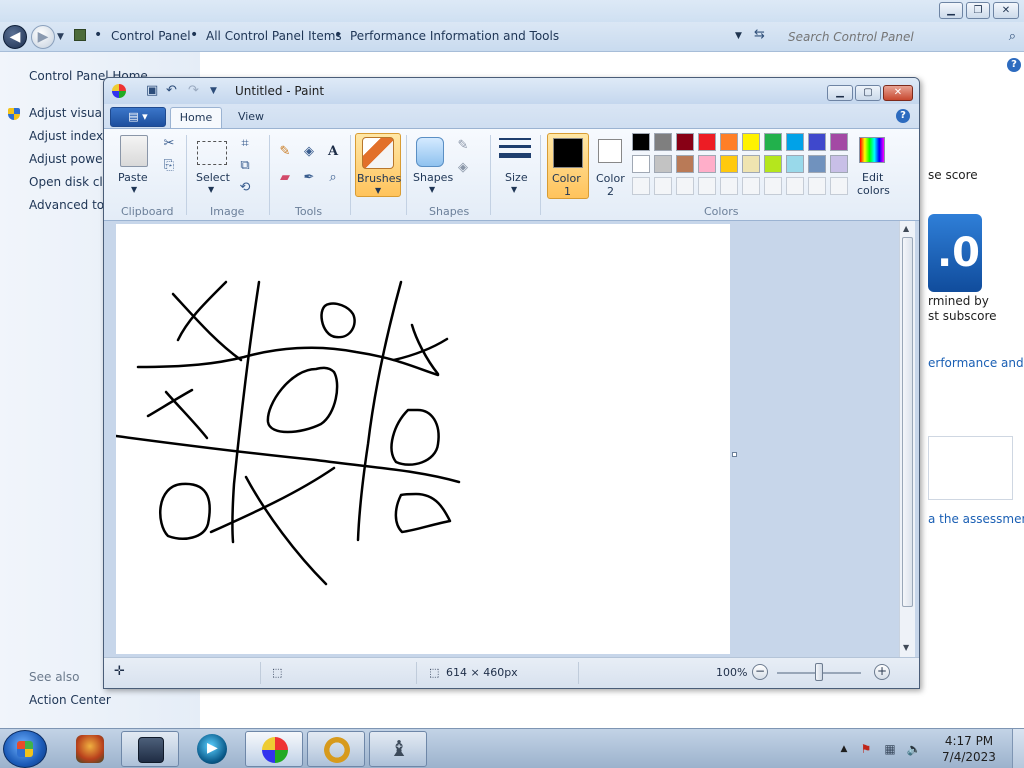 Image resolution: width=1024 pixels, height=768 pixels. What do you see at coordinates (15, 37) in the screenshot?
I see `back-button: ◀` at bounding box center [15, 37].